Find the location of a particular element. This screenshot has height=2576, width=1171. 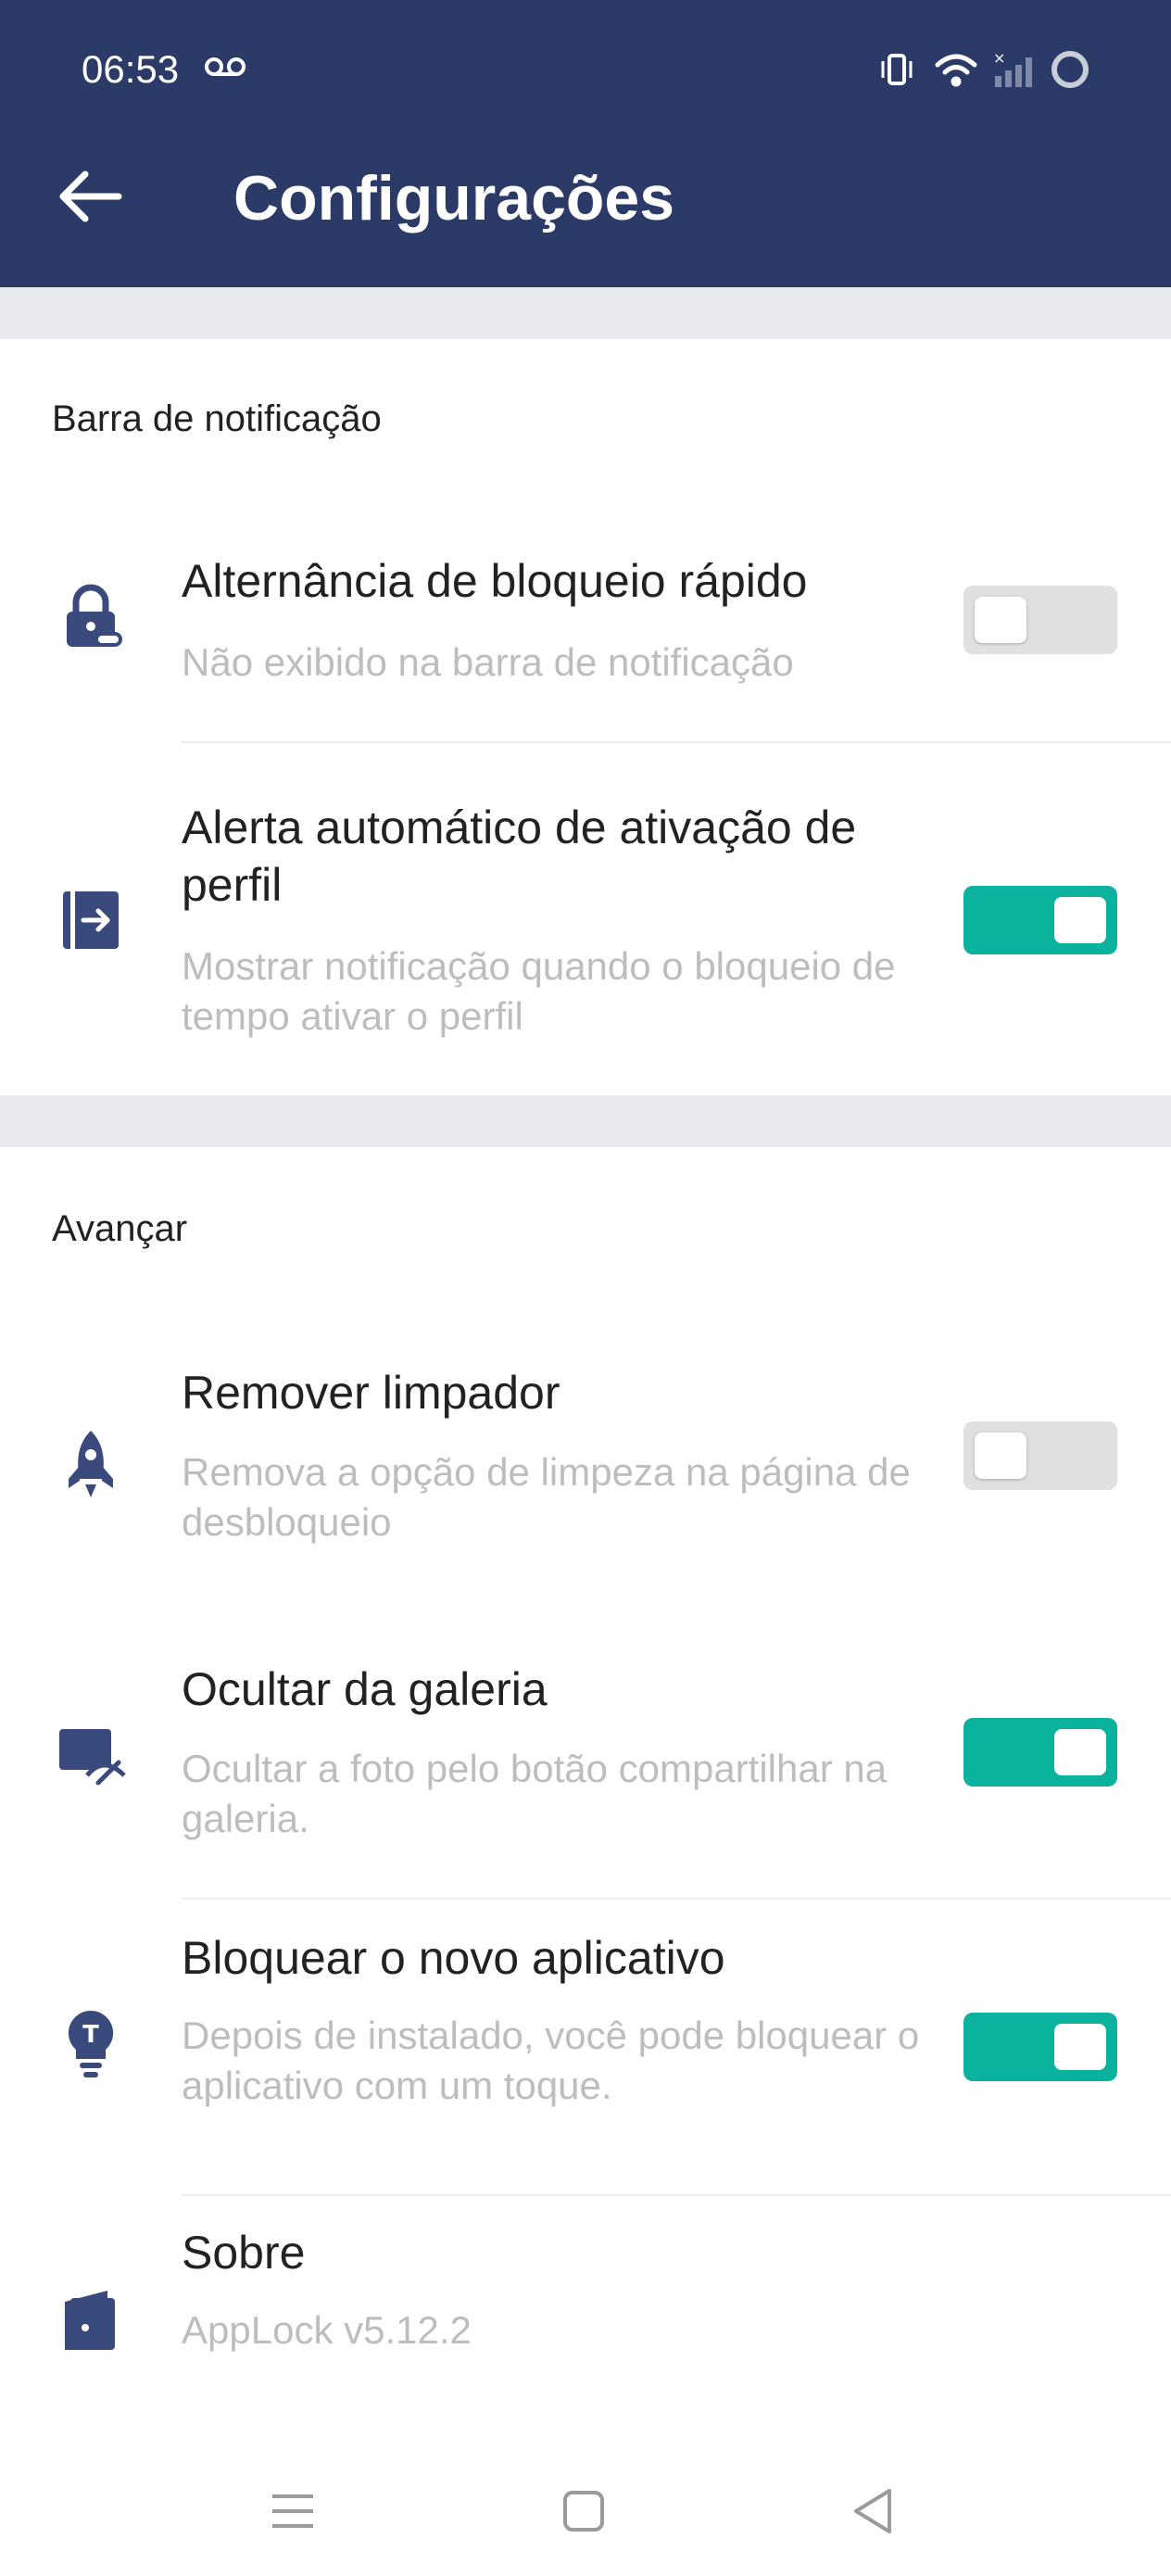

lock-new-app-switch is located at coordinates (1040, 2047).